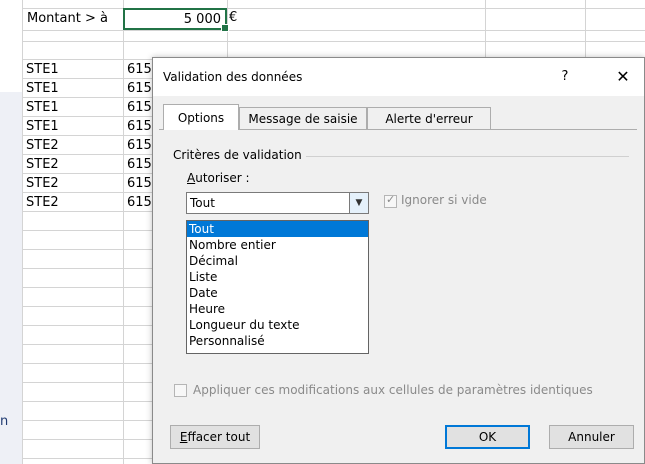 Image resolution: width=645 pixels, height=464 pixels. What do you see at coordinates (202, 19) in the screenshot?
I see `amount-value: 5 000` at bounding box center [202, 19].